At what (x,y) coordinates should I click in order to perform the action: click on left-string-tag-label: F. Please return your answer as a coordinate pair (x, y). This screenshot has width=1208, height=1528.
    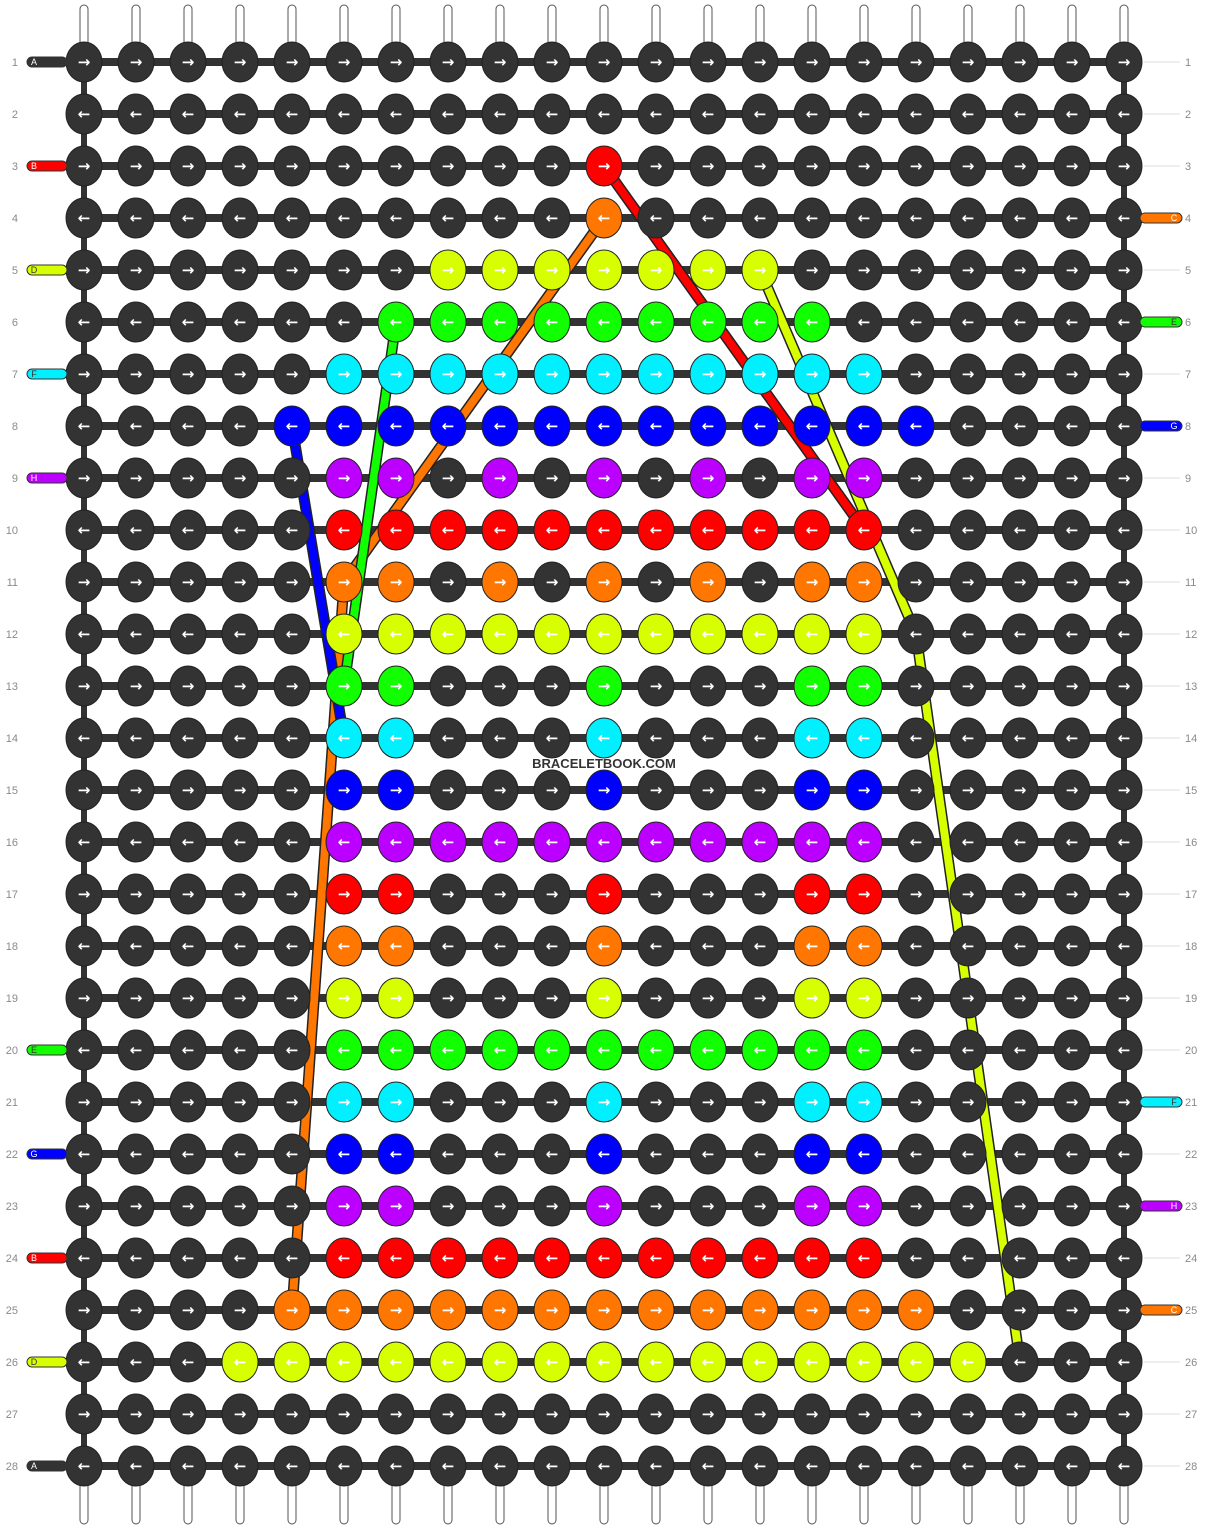
    Looking at the image, I should click on (34, 374).